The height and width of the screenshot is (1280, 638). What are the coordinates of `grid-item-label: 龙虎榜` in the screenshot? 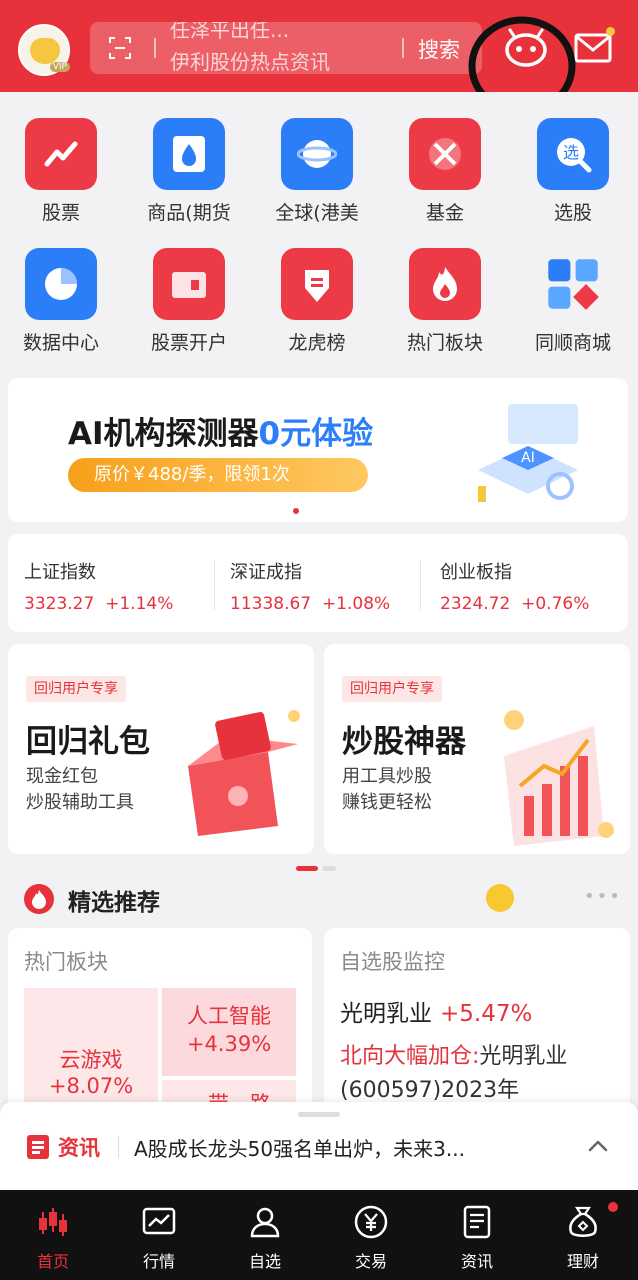 It's located at (317, 343).